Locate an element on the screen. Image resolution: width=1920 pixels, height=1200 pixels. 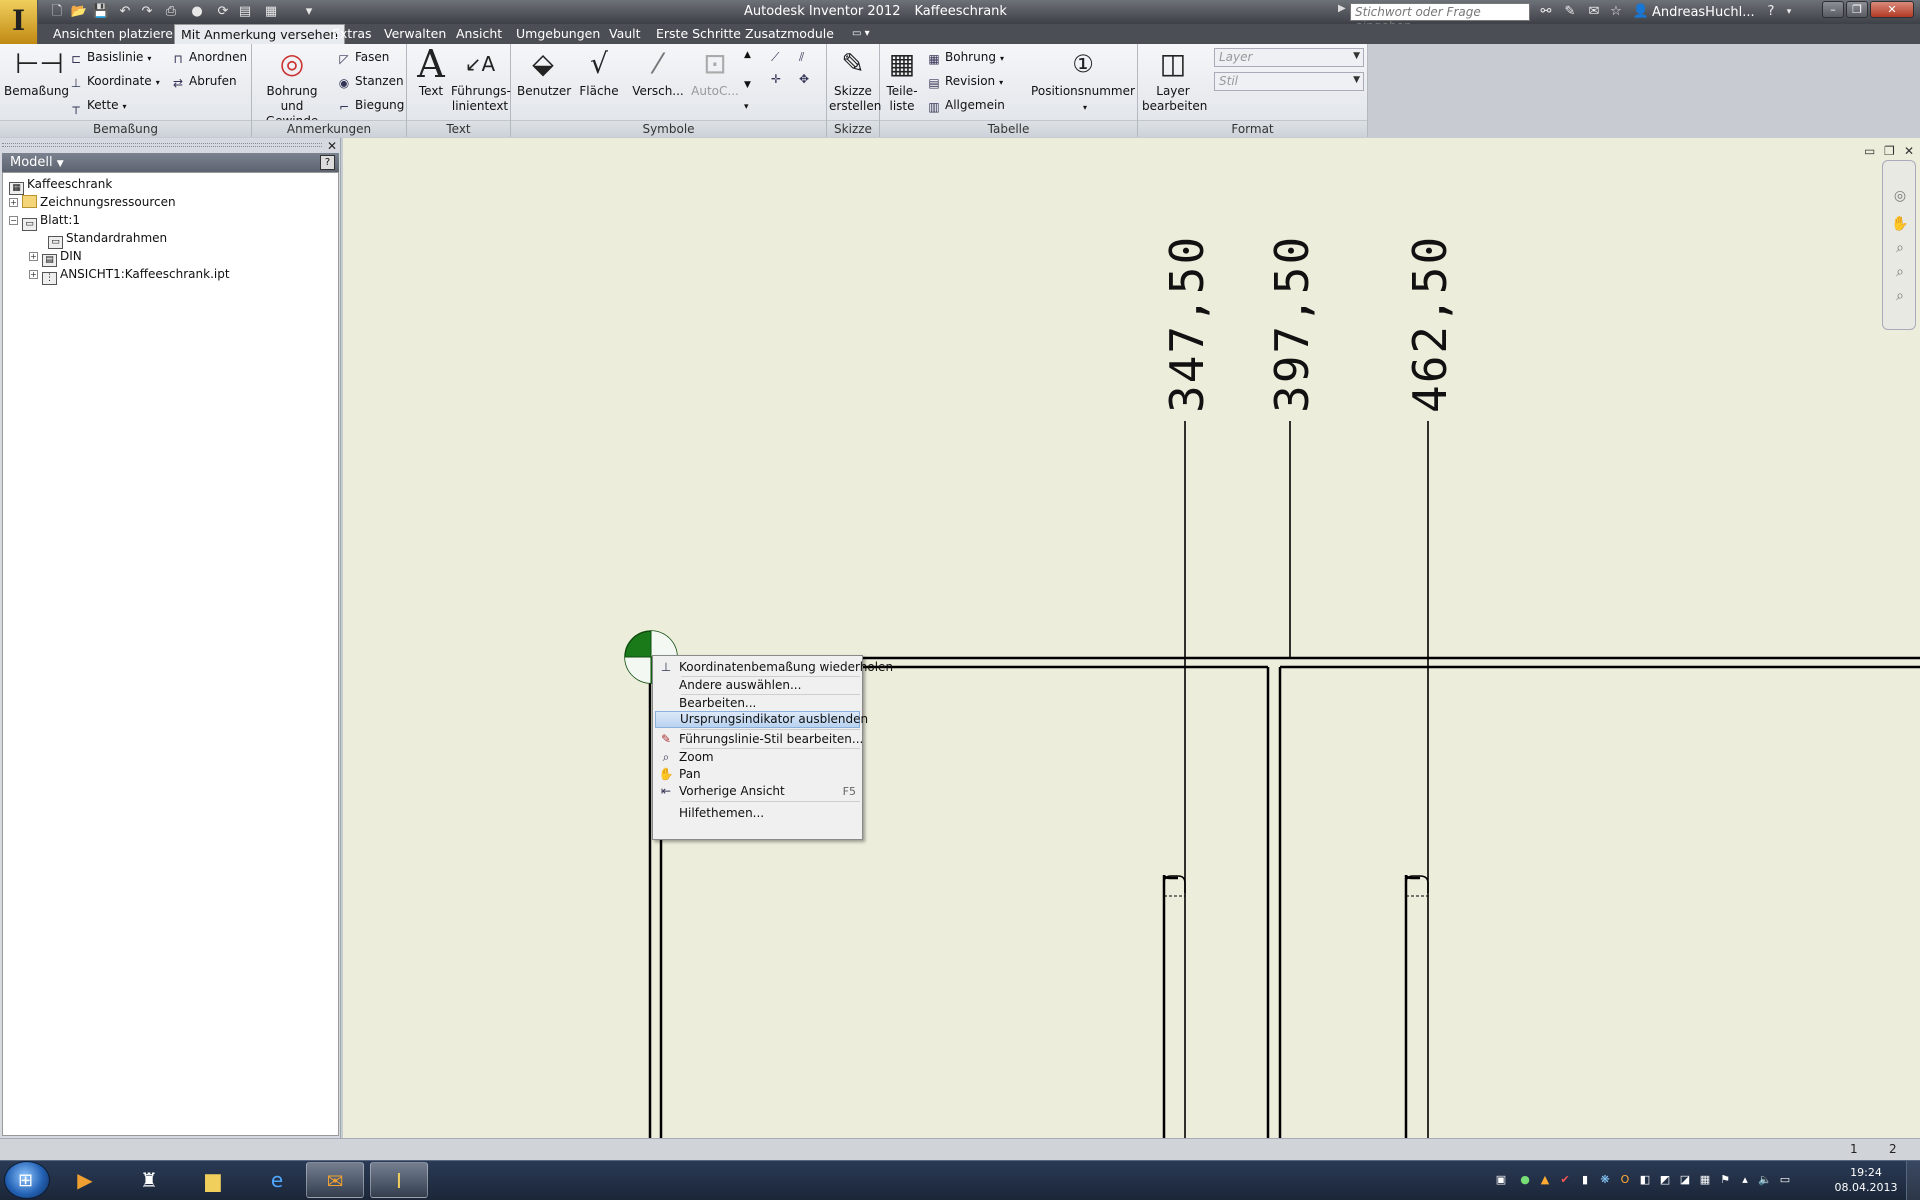
open-icon: 📂 is located at coordinates (79, 11).